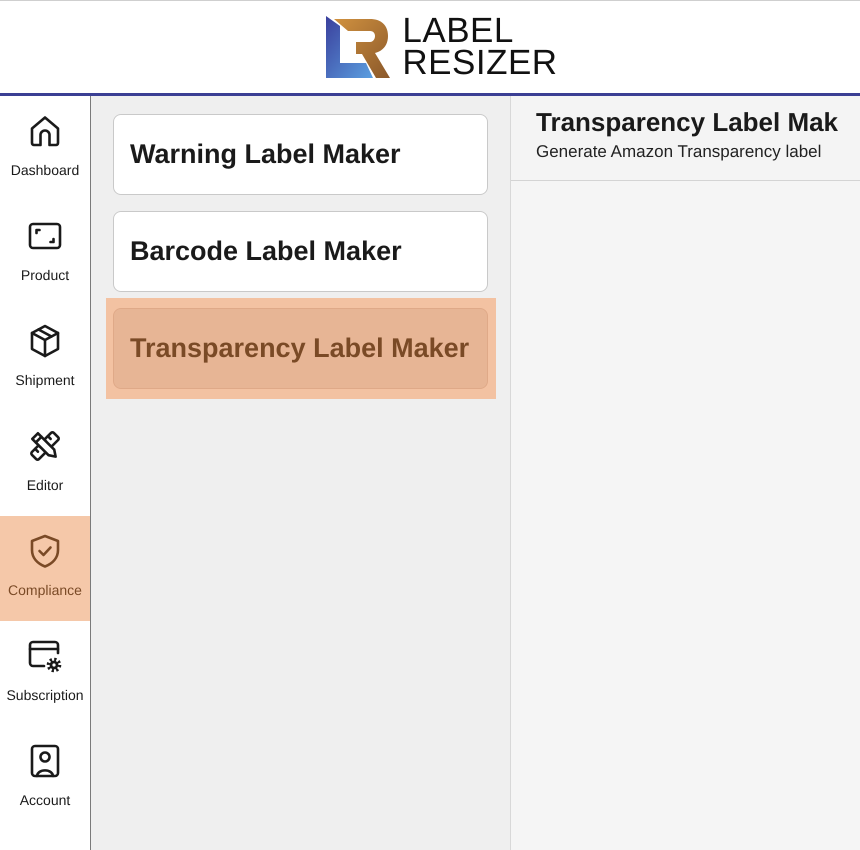  Describe the element at coordinates (45, 568) in the screenshot. I see `nav-item: Compliance` at that location.